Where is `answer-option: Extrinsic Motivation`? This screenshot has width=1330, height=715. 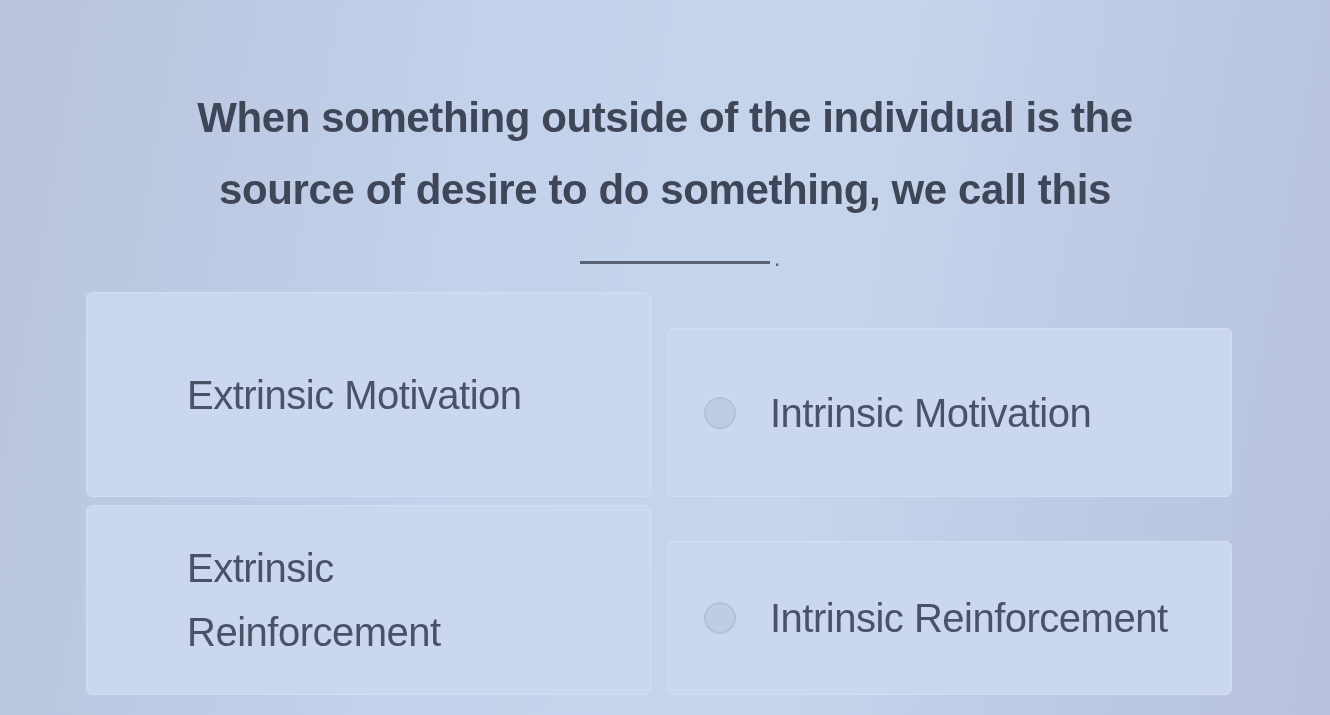 answer-option: Extrinsic Motivation is located at coordinates (368, 394).